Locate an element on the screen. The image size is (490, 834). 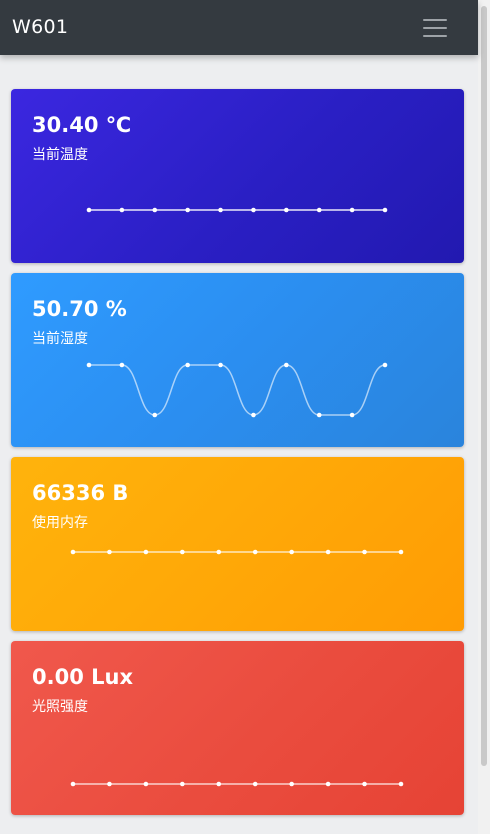
page-scrollbar is located at coordinates (484, 417).